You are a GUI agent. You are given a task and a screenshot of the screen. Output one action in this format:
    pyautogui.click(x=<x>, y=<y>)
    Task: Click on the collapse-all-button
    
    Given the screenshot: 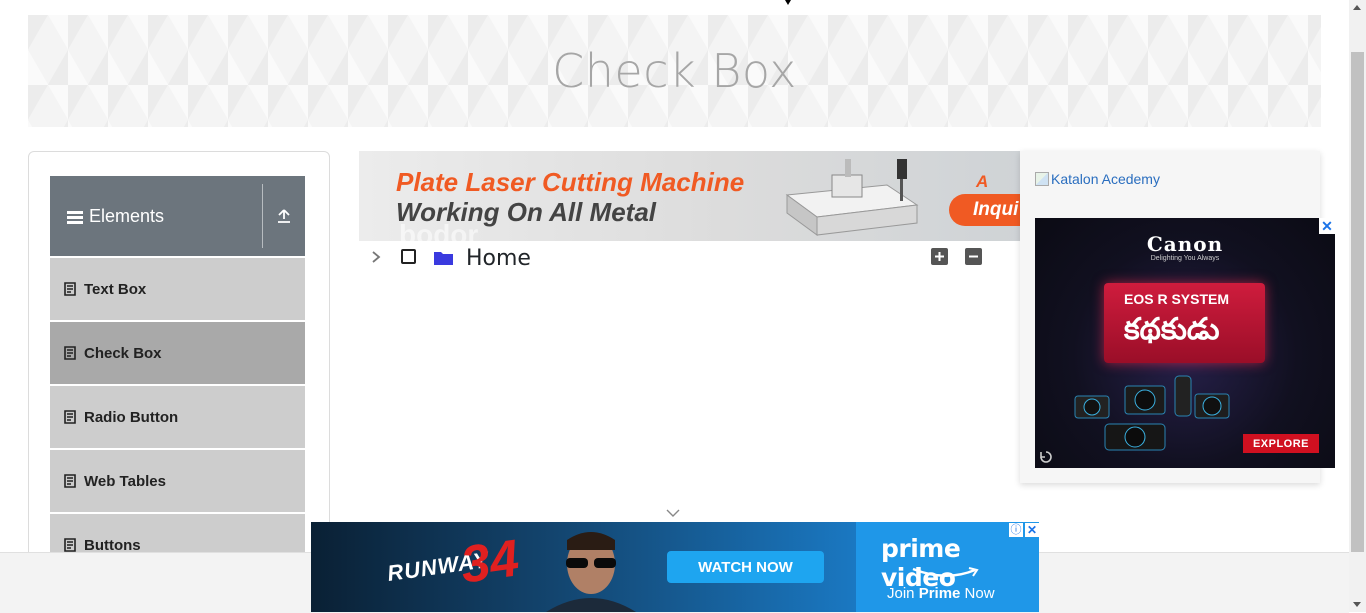 What is the action you would take?
    pyautogui.click(x=973, y=256)
    